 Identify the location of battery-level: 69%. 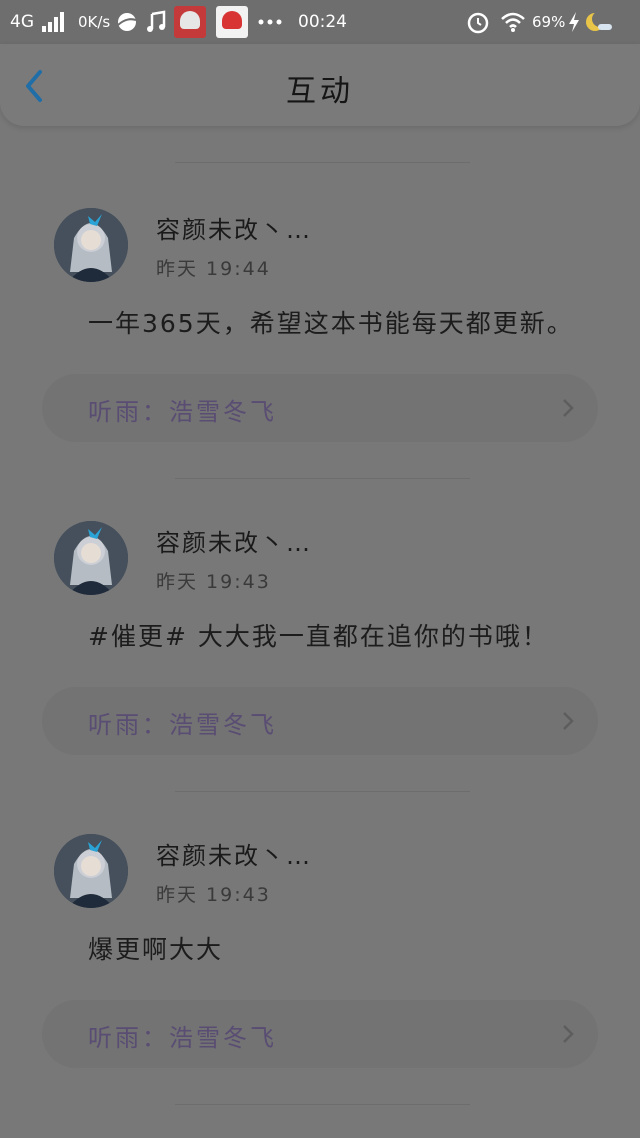
(549, 22).